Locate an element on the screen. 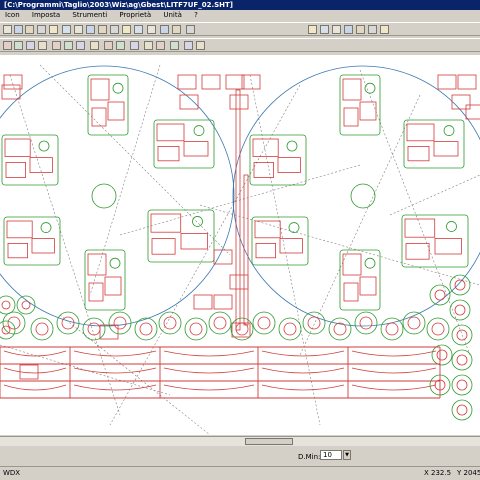  lead-in-icon is located at coordinates (148, 45).